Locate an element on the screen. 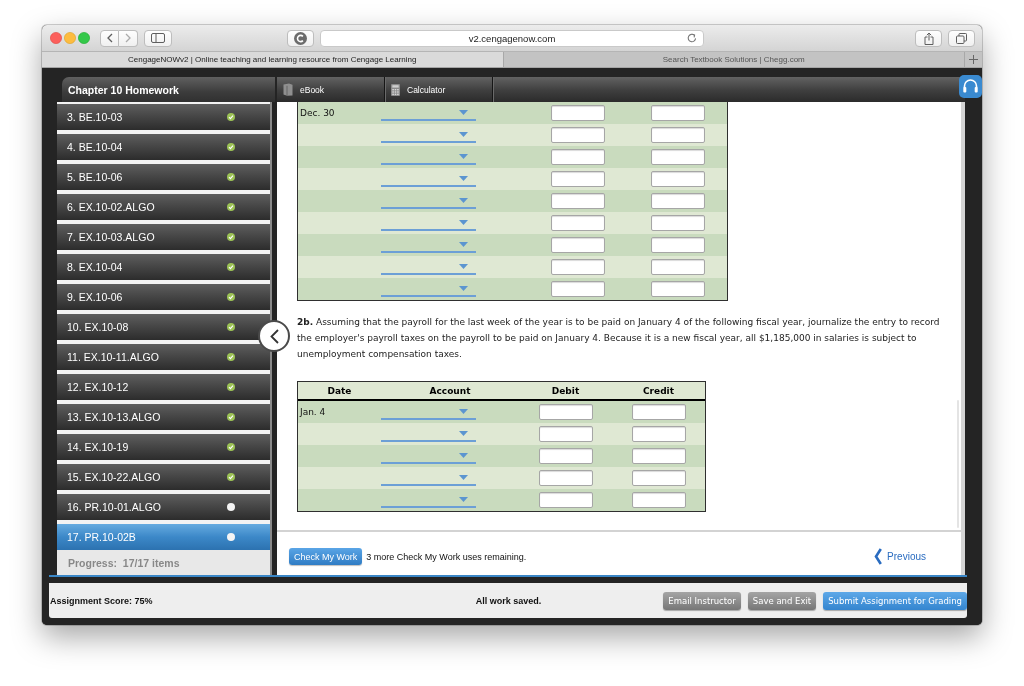  window-close-icon is located at coordinates (56, 38).